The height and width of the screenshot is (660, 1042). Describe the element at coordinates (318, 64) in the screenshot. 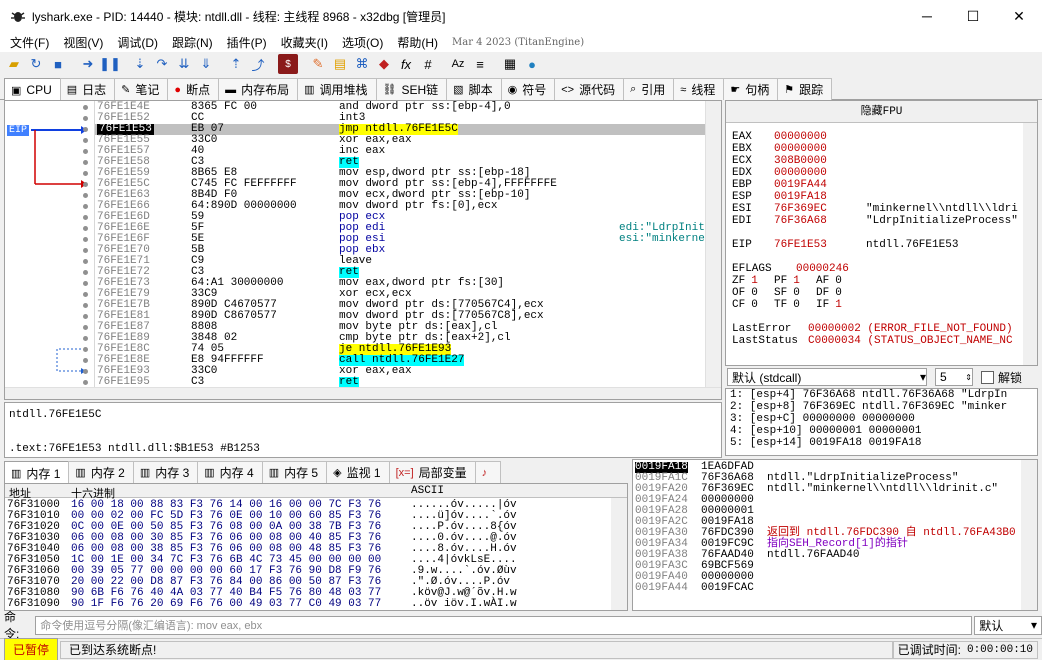

I see `patch-icon: ✎` at that location.